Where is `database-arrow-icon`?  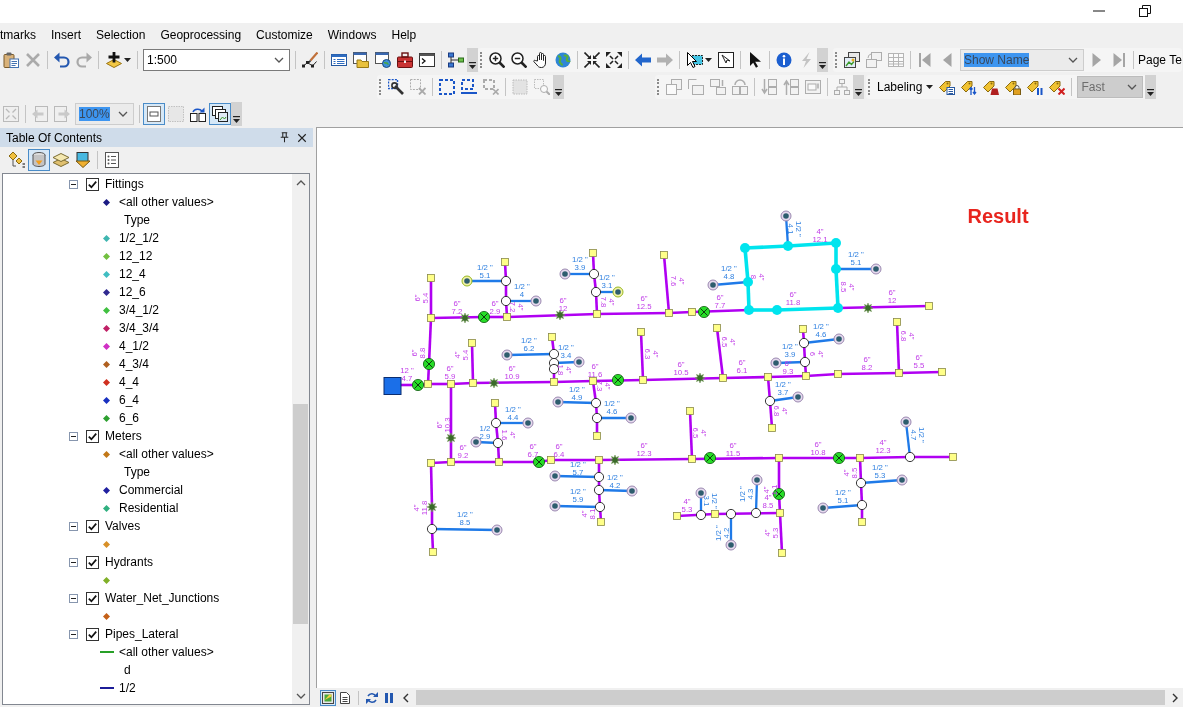 database-arrow-icon is located at coordinates (39, 160).